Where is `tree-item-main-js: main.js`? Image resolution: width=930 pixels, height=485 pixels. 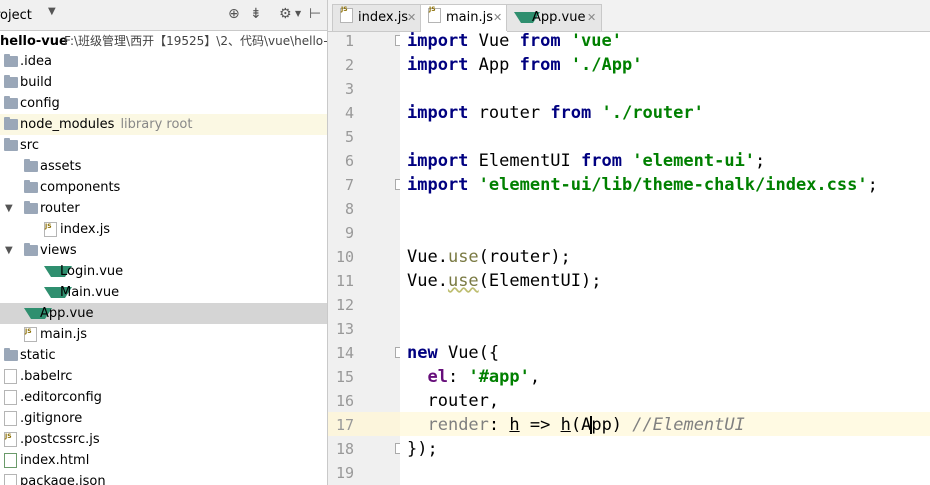 tree-item-main-js: main.js is located at coordinates (163, 333).